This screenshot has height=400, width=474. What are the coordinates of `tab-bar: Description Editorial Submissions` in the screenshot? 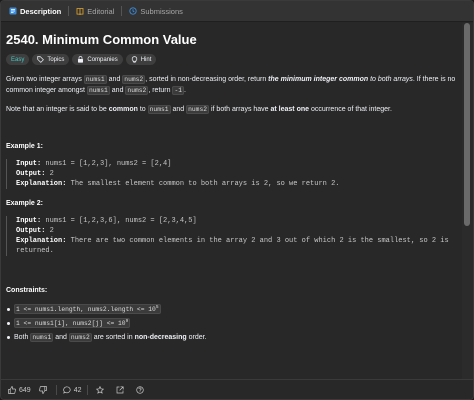 It's located at (237, 11).